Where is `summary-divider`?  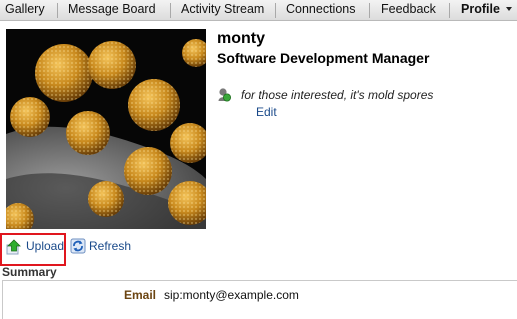
summary-divider is located at coordinates (259, 280).